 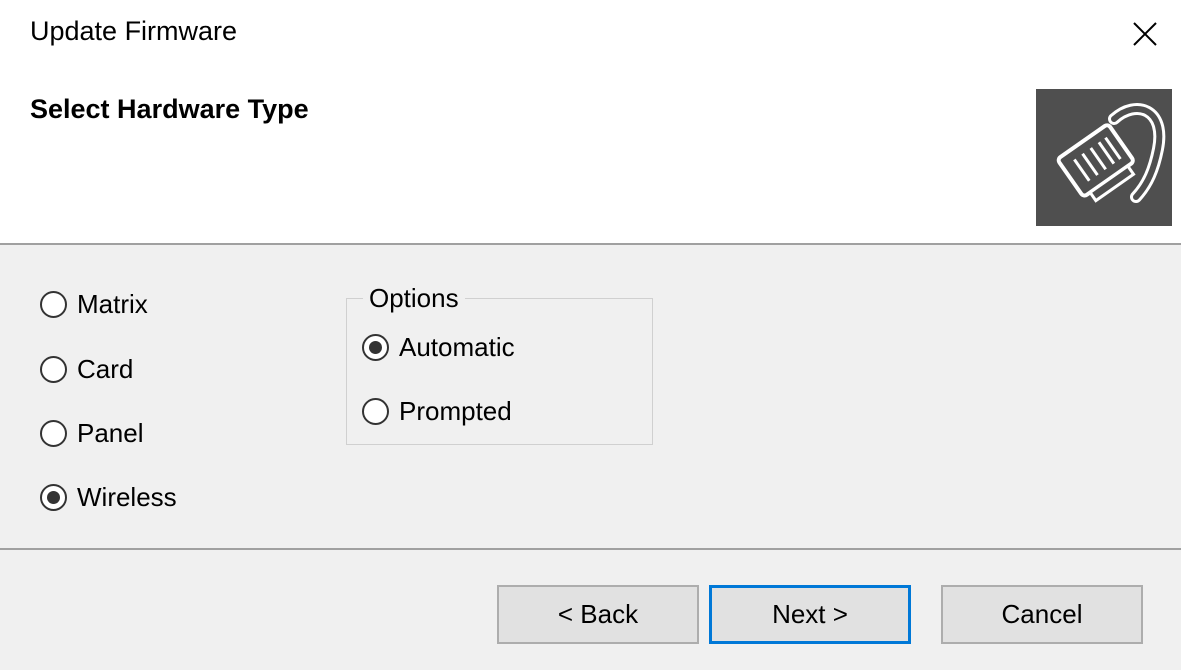 What do you see at coordinates (134, 31) in the screenshot?
I see `window-title: Update Firmware` at bounding box center [134, 31].